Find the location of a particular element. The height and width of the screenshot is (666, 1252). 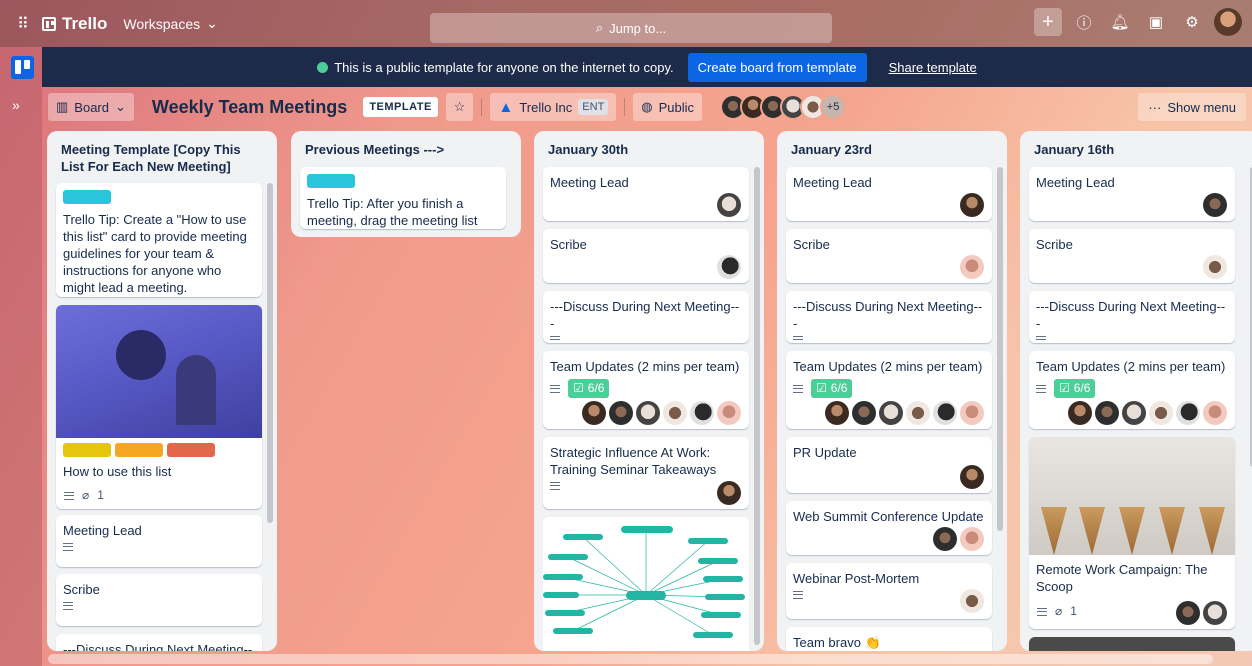

trello-logo: Trello is located at coordinates (74, 24).